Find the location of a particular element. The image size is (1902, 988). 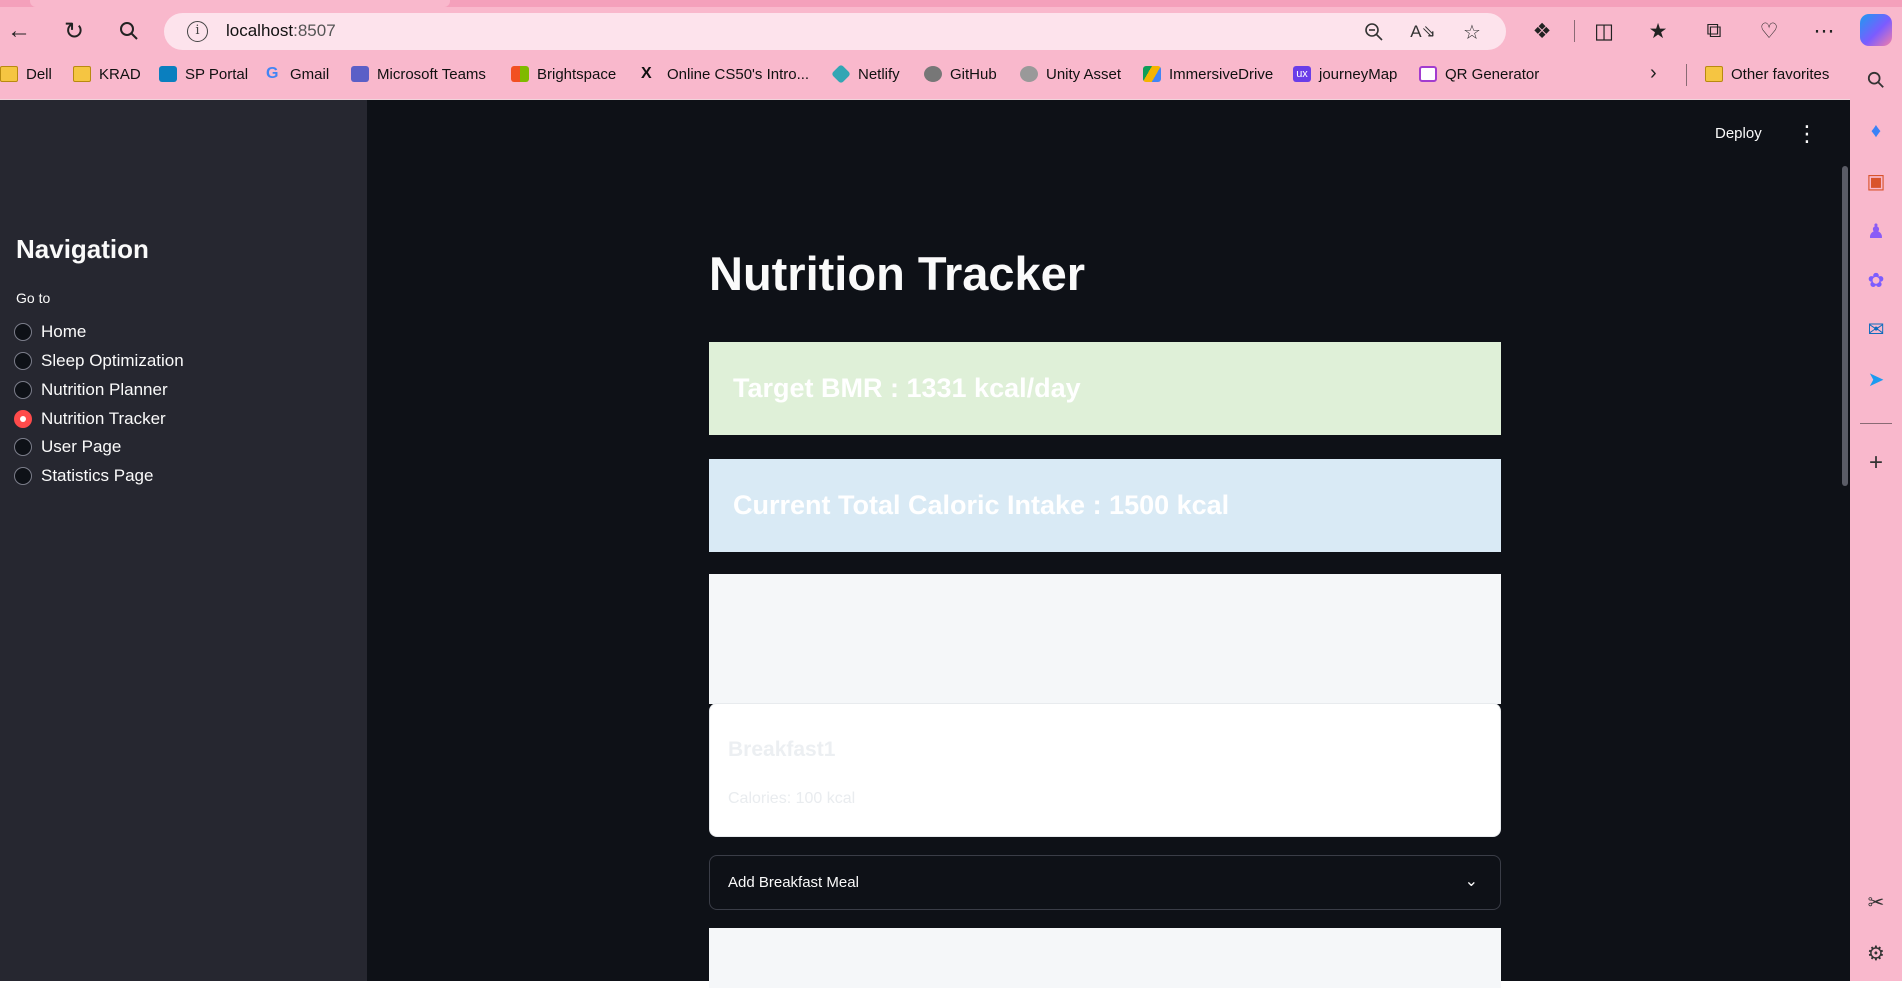

copilot-app-icon: ✿ is located at coordinates (1876, 280).